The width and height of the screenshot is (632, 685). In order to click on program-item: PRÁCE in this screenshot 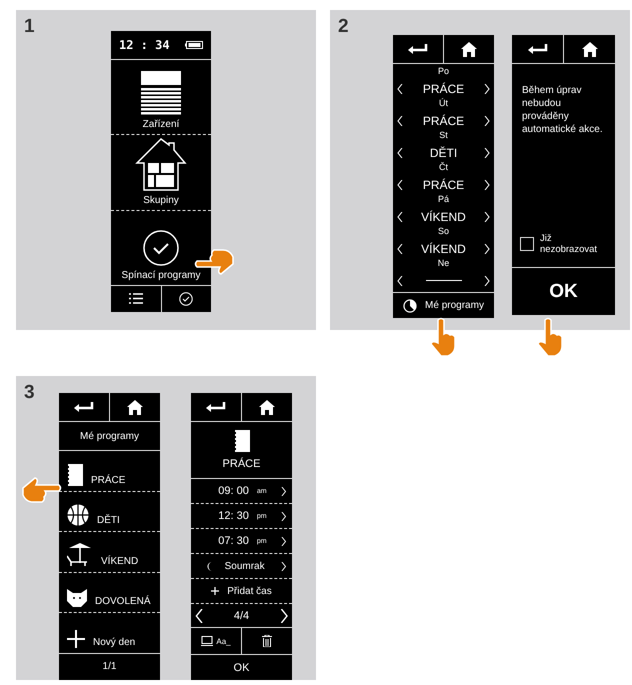, I will do `click(109, 471)`.